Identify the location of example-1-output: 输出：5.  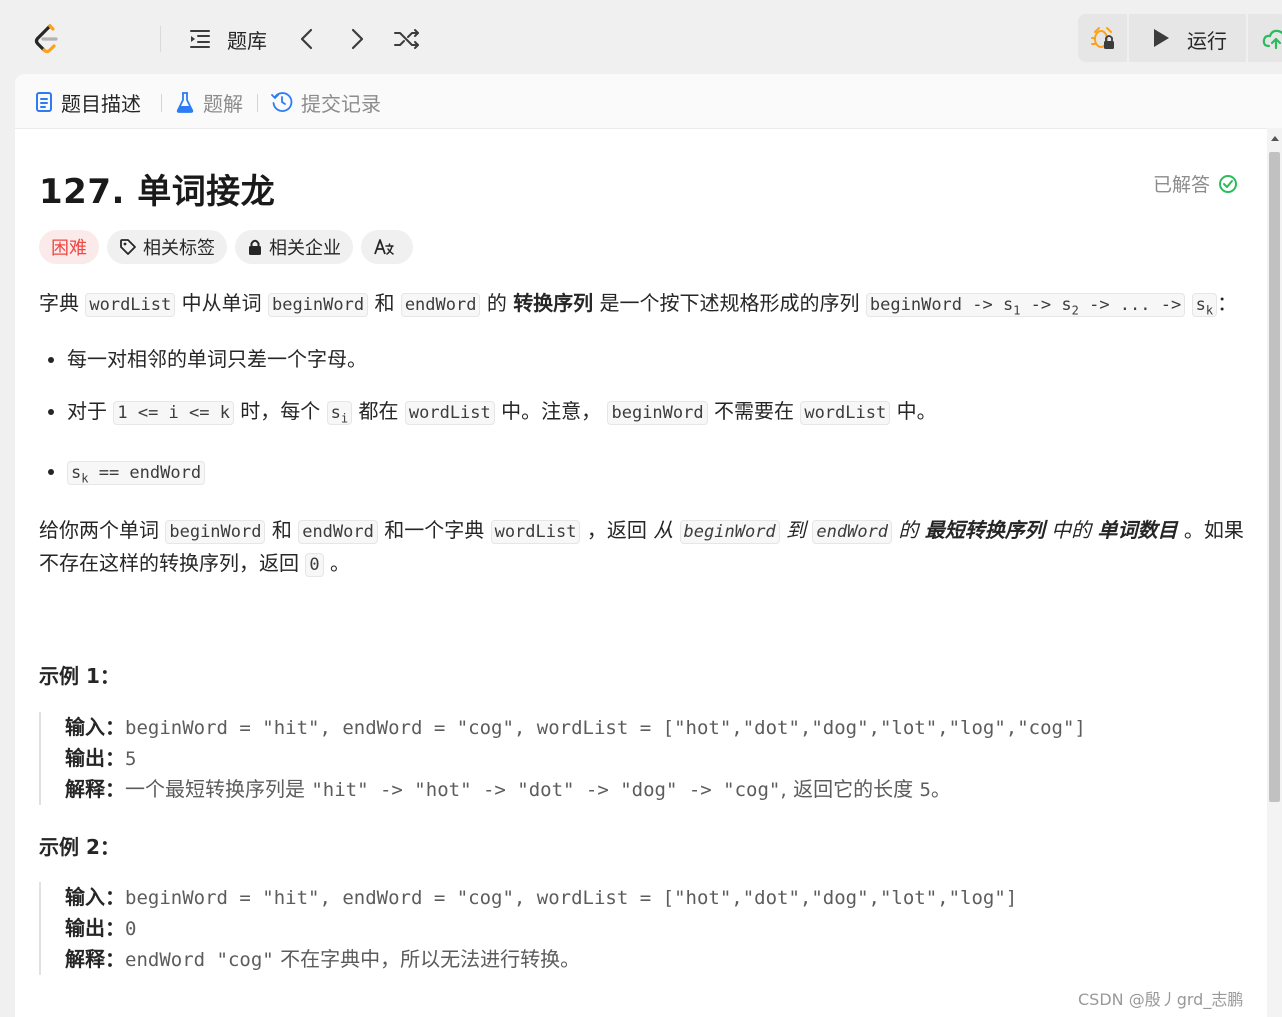
(101, 758).